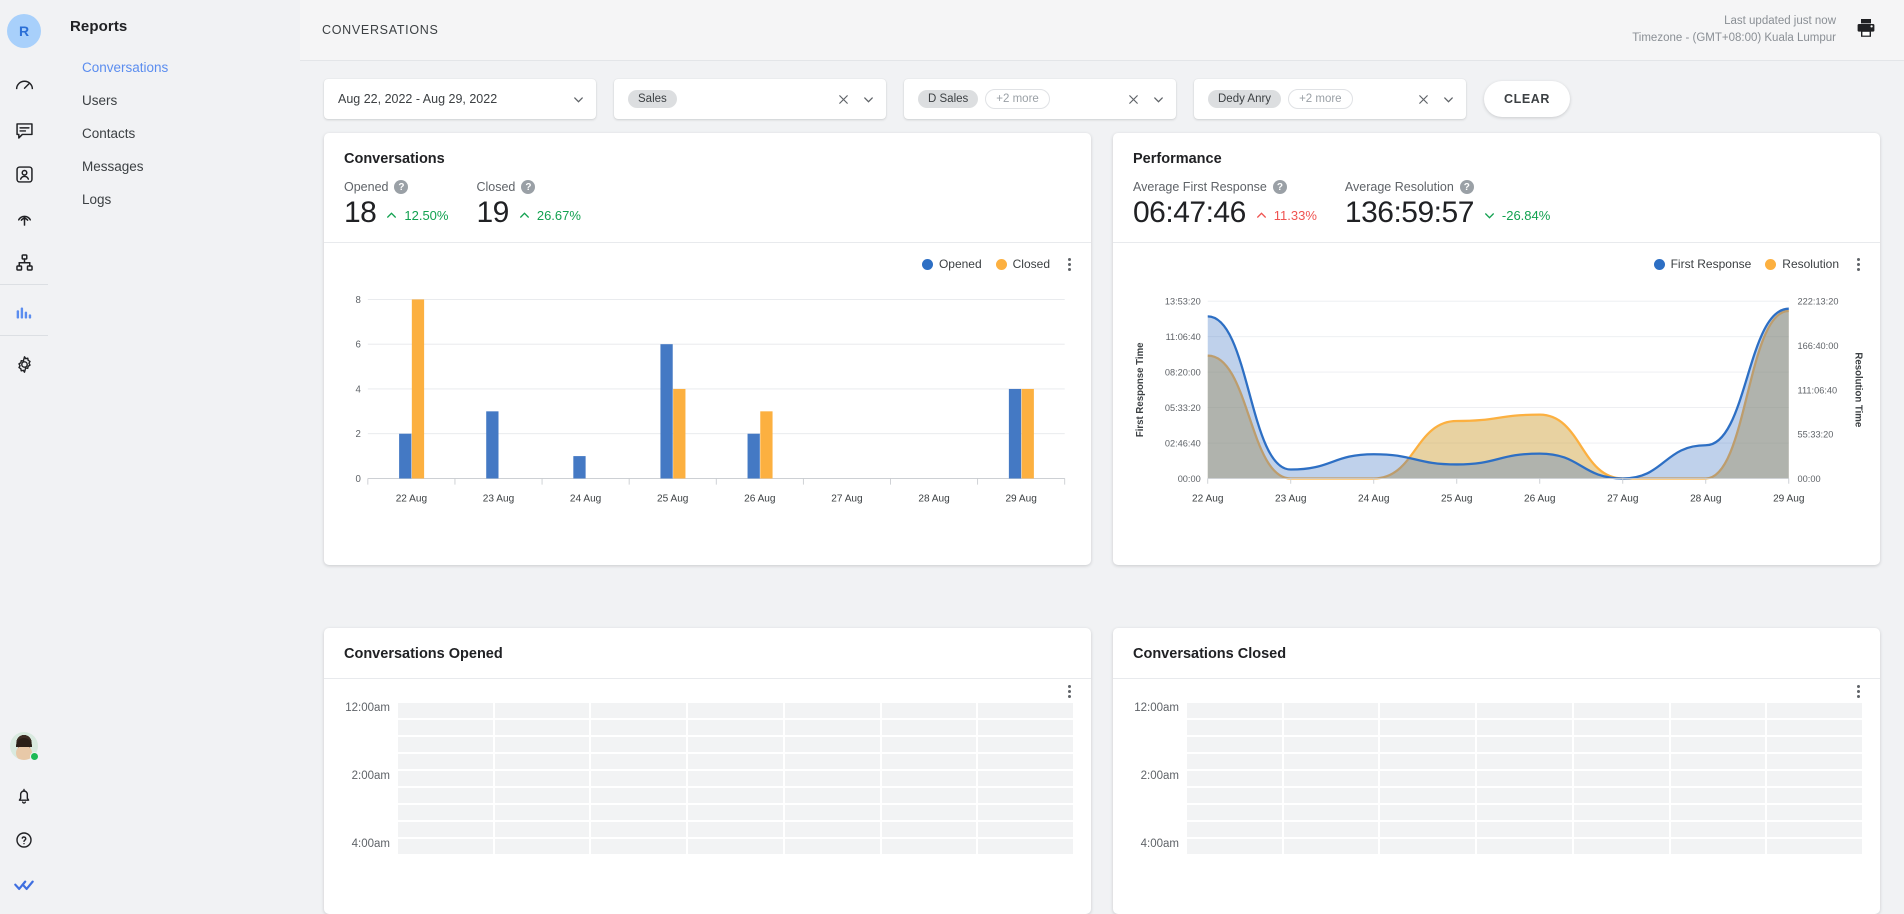  What do you see at coordinates (750, 99) in the screenshot?
I see `channel-filter: Sales` at bounding box center [750, 99].